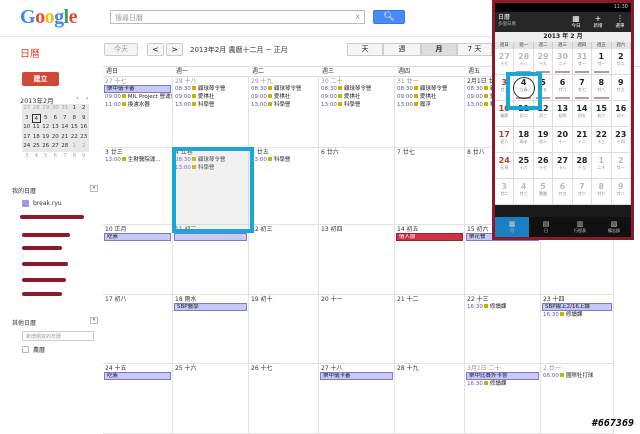 The width and height of the screenshot is (640, 434). Describe the element at coordinates (46, 109) in the screenshot. I see `mini-day: 29` at that location.